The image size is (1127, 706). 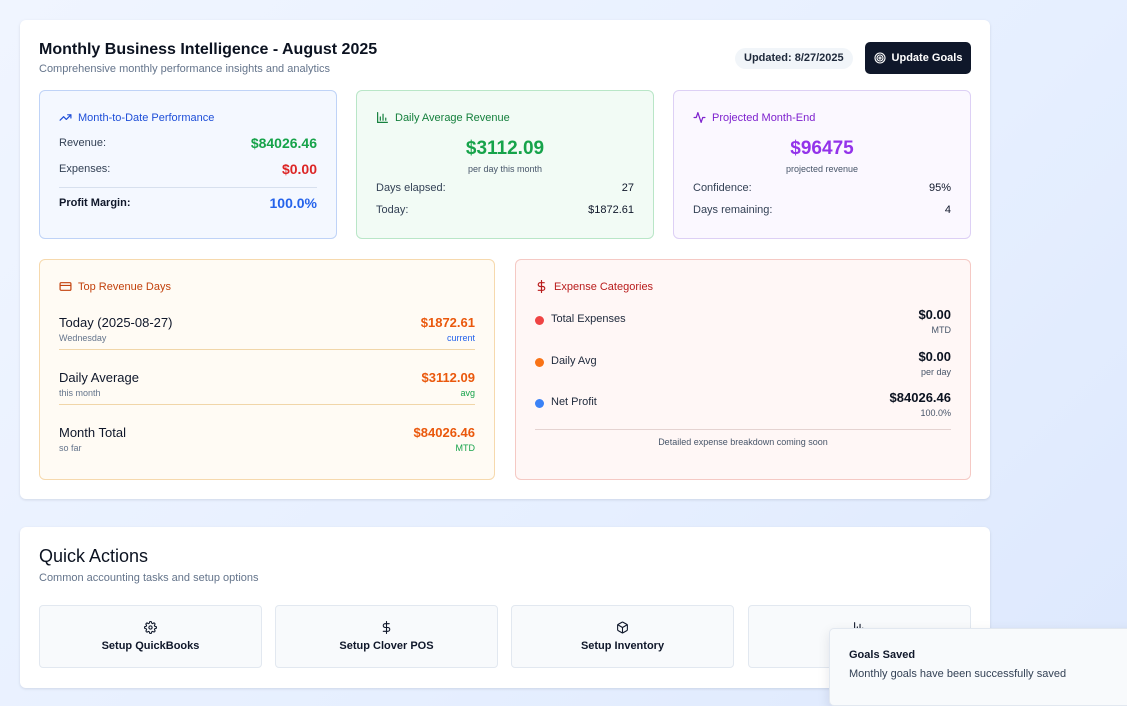 What do you see at coordinates (822, 169) in the screenshot?
I see `projected-caption: projected revenue` at bounding box center [822, 169].